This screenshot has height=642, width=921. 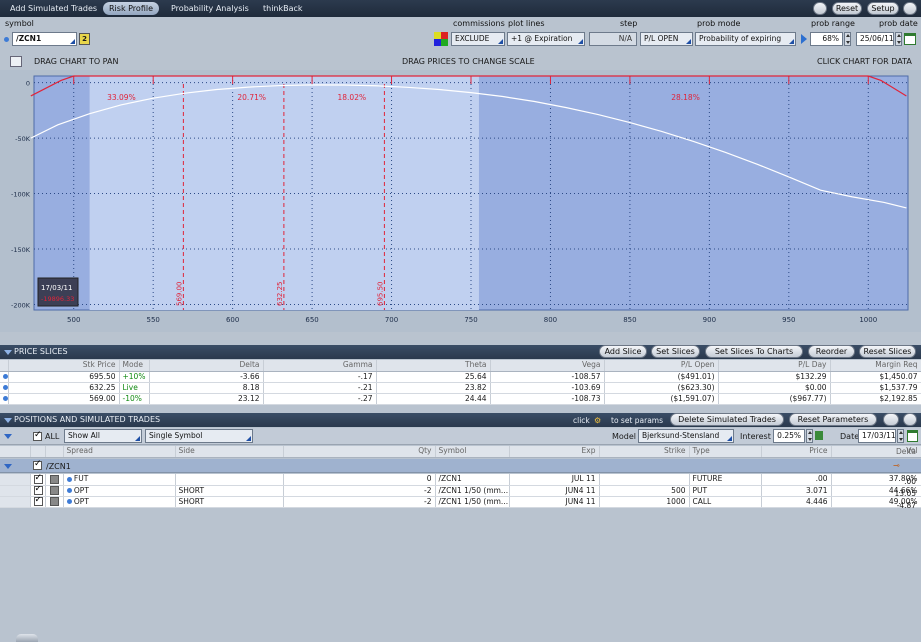 I want to click on col-delta: Delta, so click(x=889, y=451).